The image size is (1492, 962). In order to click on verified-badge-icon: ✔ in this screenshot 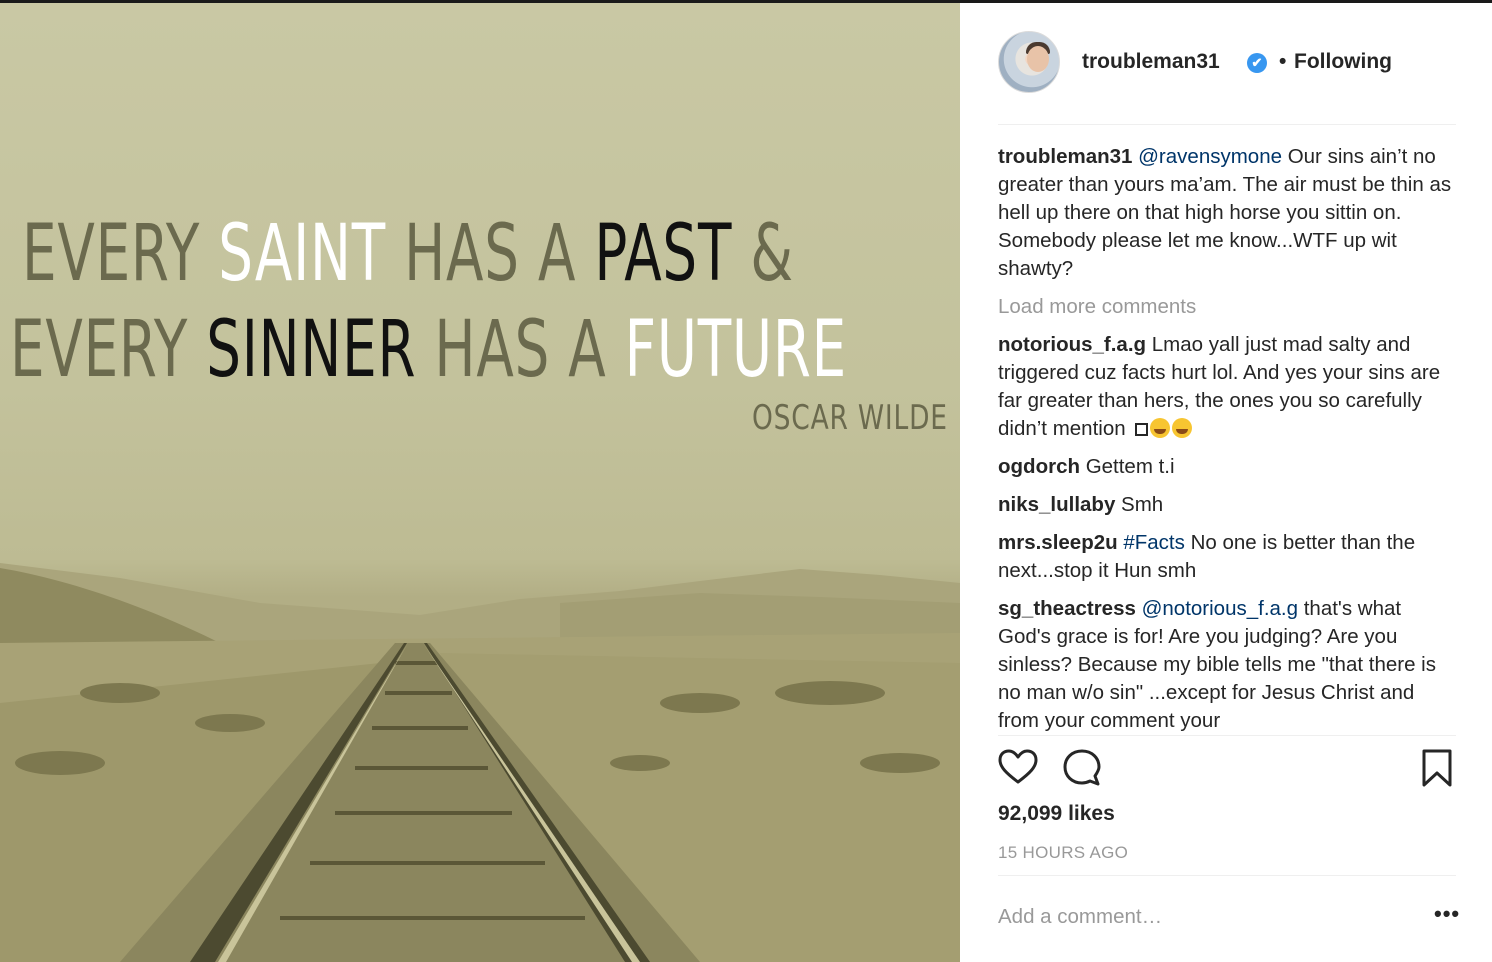, I will do `click(1257, 63)`.